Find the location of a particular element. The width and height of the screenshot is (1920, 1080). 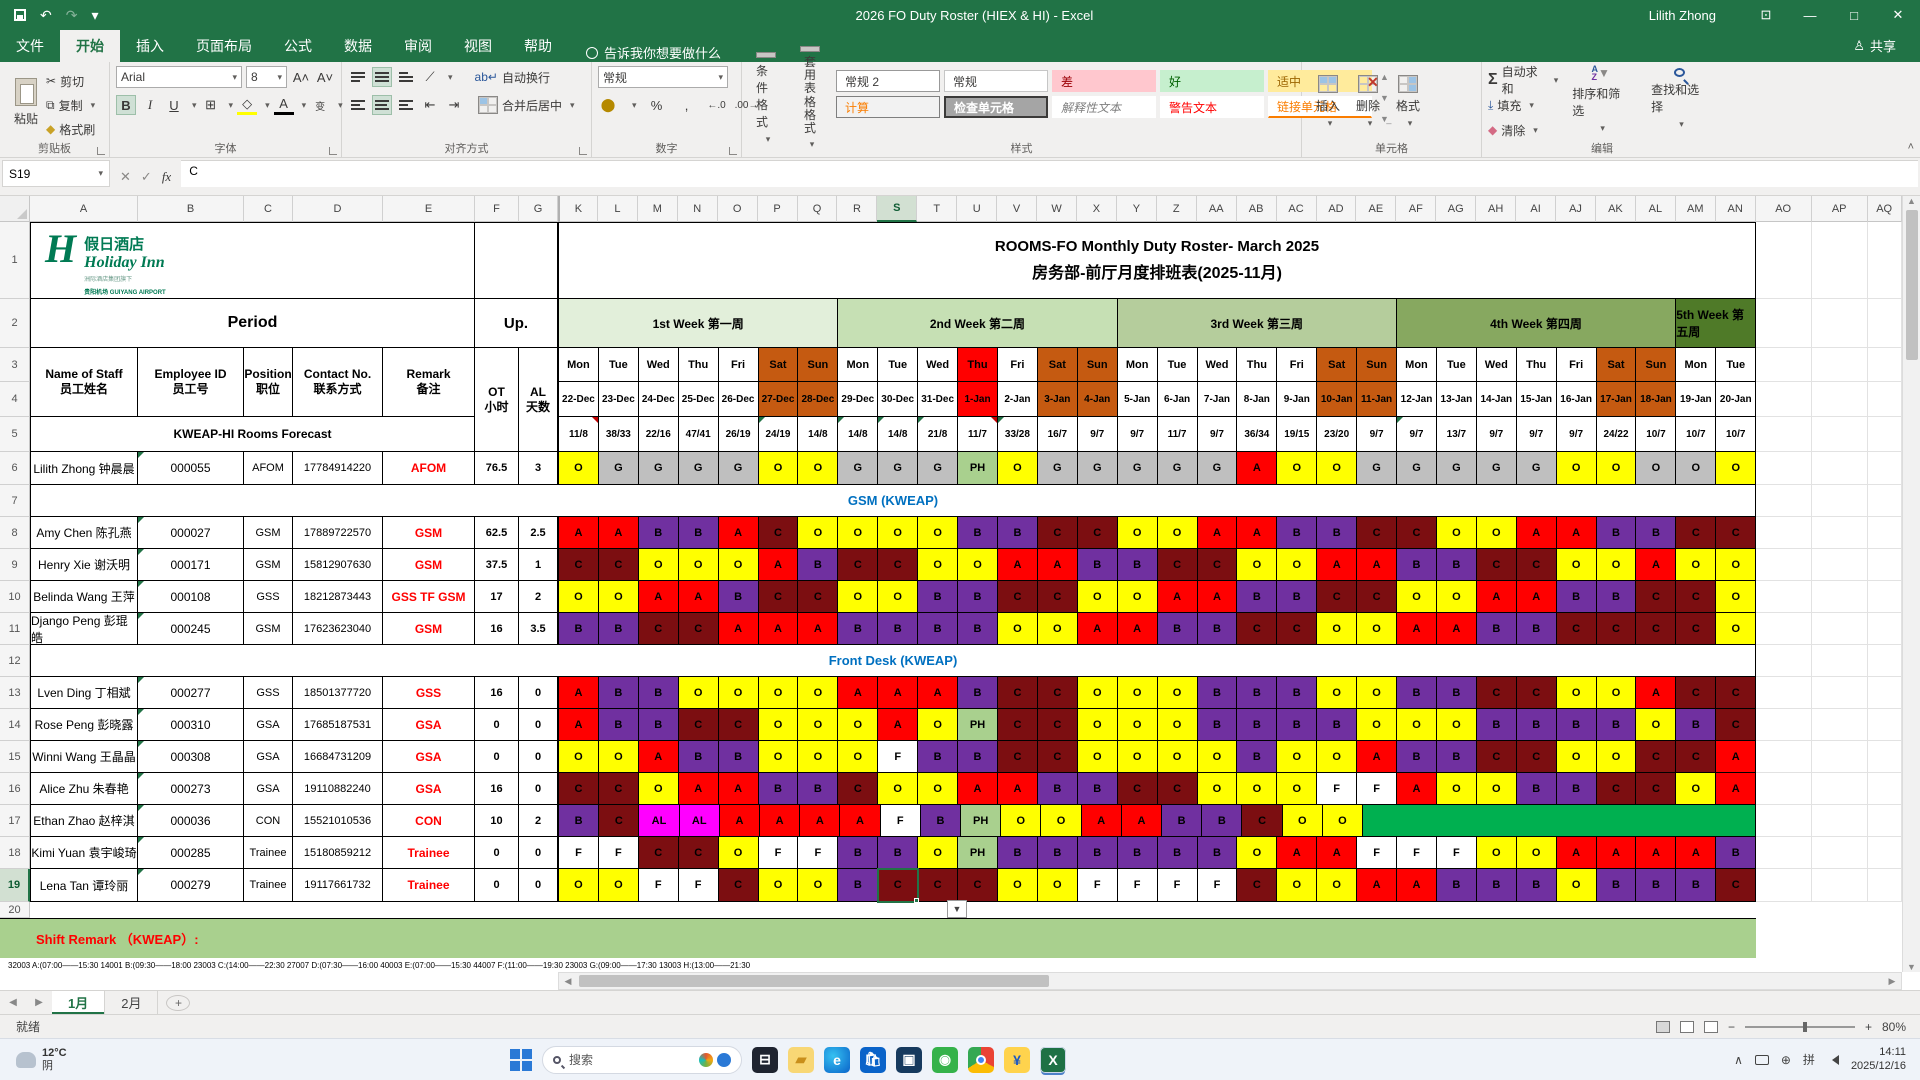

employee-id-cell: 000055 is located at coordinates (191, 468).